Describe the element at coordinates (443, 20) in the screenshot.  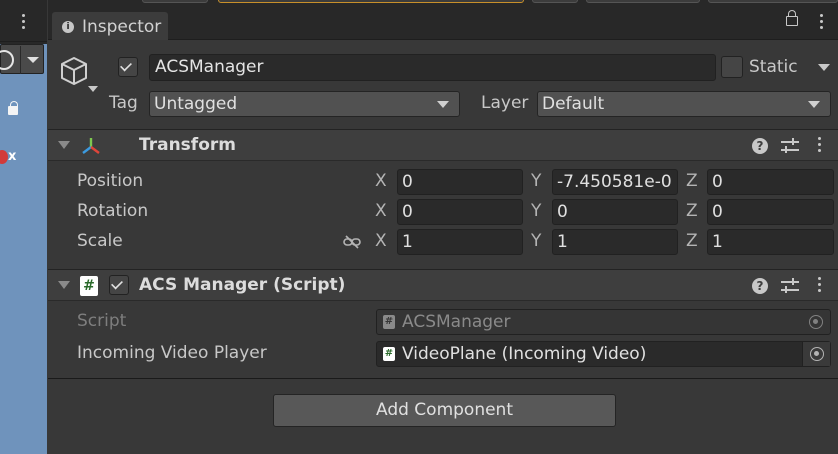
I see `tab-bar: i Inspector` at that location.